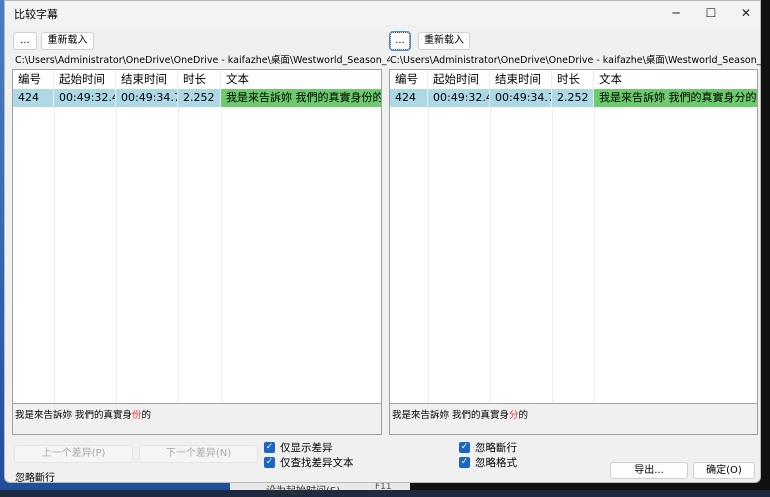 The width and height of the screenshot is (770, 497). Describe the element at coordinates (444, 41) in the screenshot. I see `right-reload-button: 重新载入` at that location.